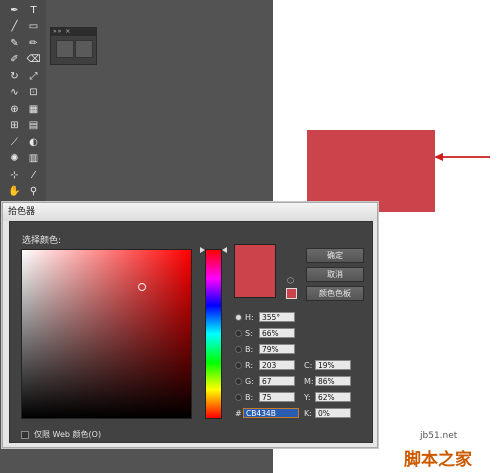 The height and width of the screenshot is (473, 500). Describe the element at coordinates (33, 142) in the screenshot. I see `blend-icon: ◐` at that location.